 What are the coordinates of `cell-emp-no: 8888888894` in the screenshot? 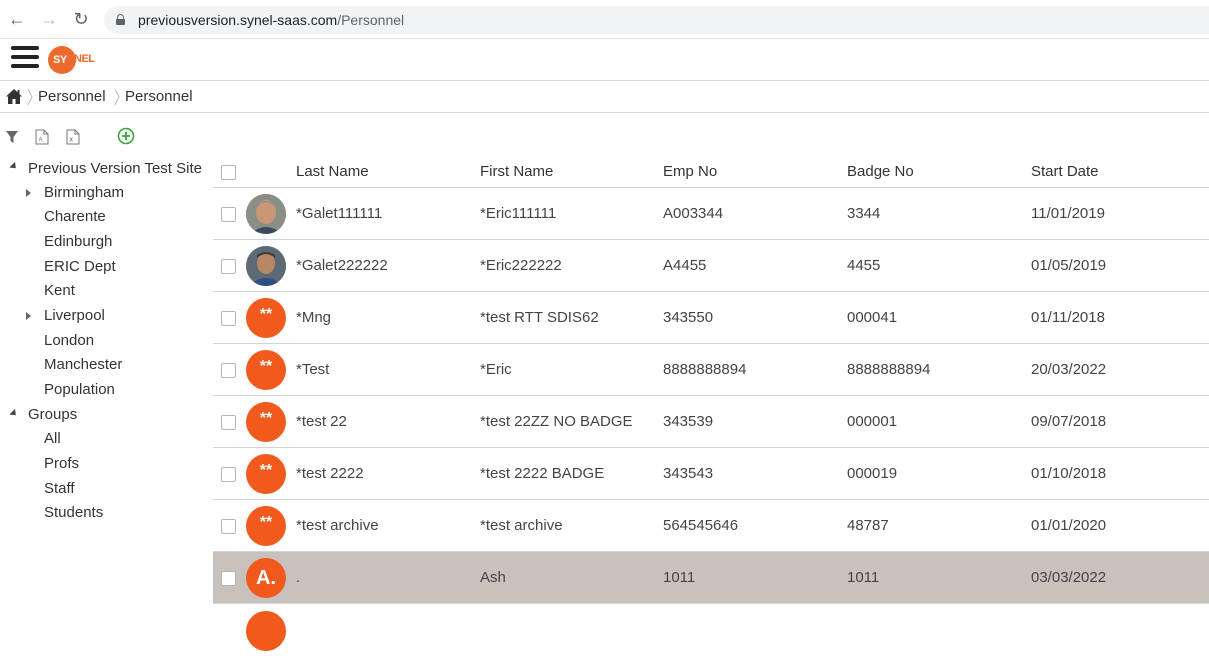 It's located at (705, 369).